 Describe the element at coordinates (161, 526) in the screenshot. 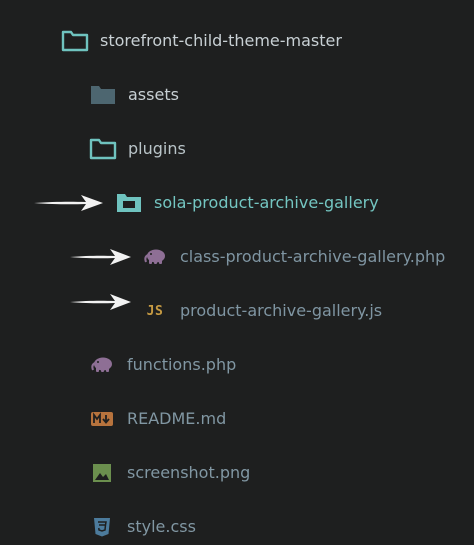

I see `file-label: style.css` at that location.